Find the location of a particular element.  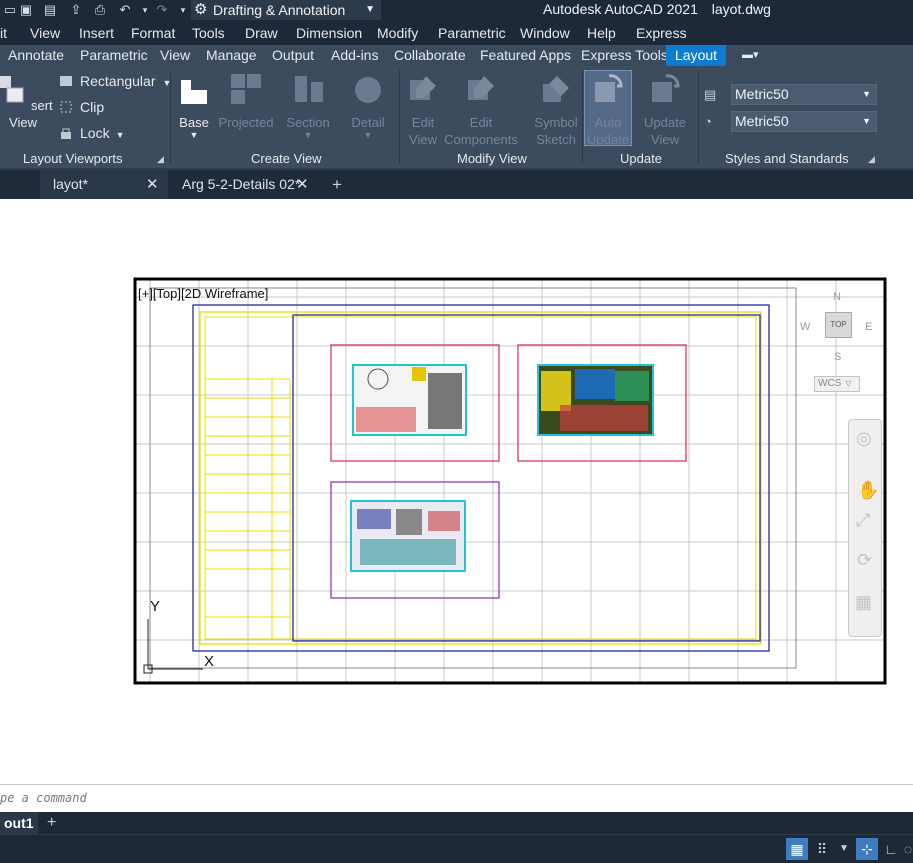

redo-icon: ↷ is located at coordinates (162, 10).